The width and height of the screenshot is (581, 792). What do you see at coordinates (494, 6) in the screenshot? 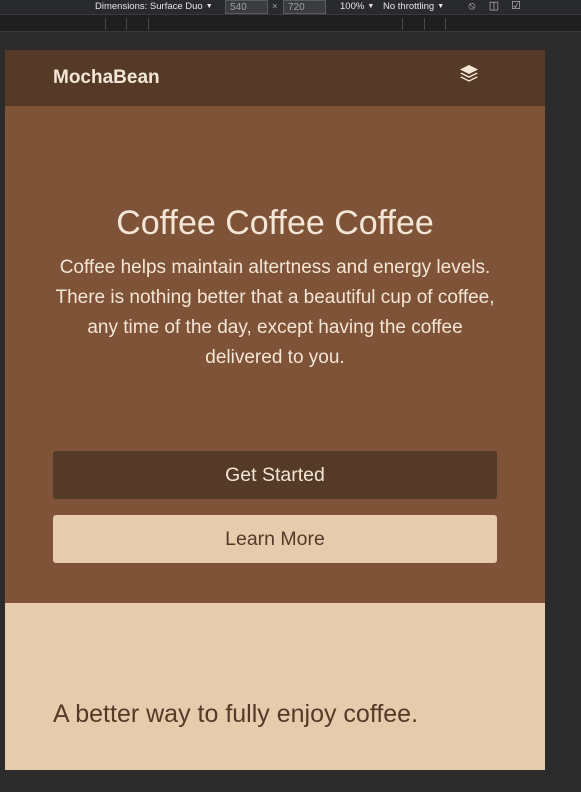
I see `dual-screen-icon: ◫` at bounding box center [494, 6].